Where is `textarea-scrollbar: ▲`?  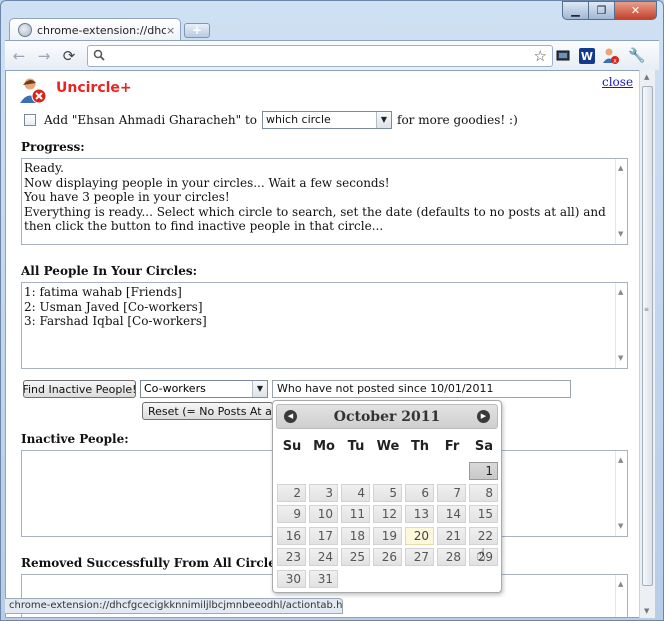 textarea-scrollbar: ▲ is located at coordinates (621, 596).